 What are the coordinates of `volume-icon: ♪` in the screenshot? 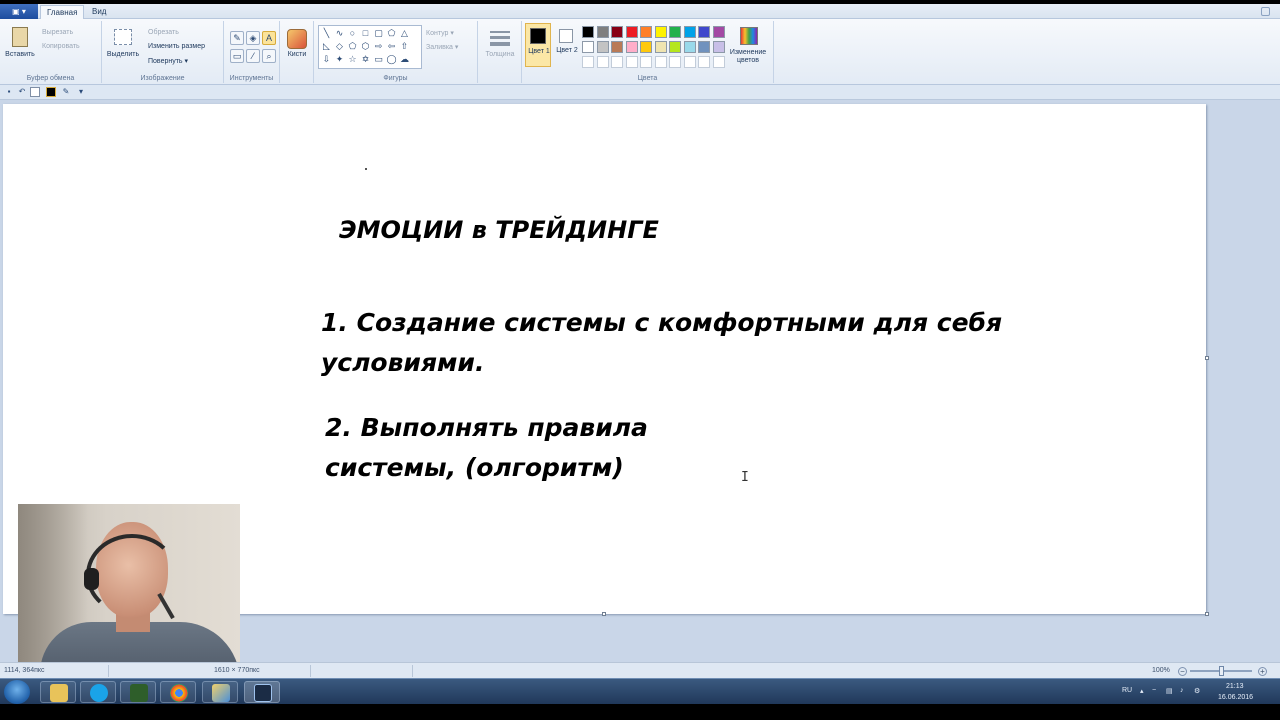 It's located at (1182, 690).